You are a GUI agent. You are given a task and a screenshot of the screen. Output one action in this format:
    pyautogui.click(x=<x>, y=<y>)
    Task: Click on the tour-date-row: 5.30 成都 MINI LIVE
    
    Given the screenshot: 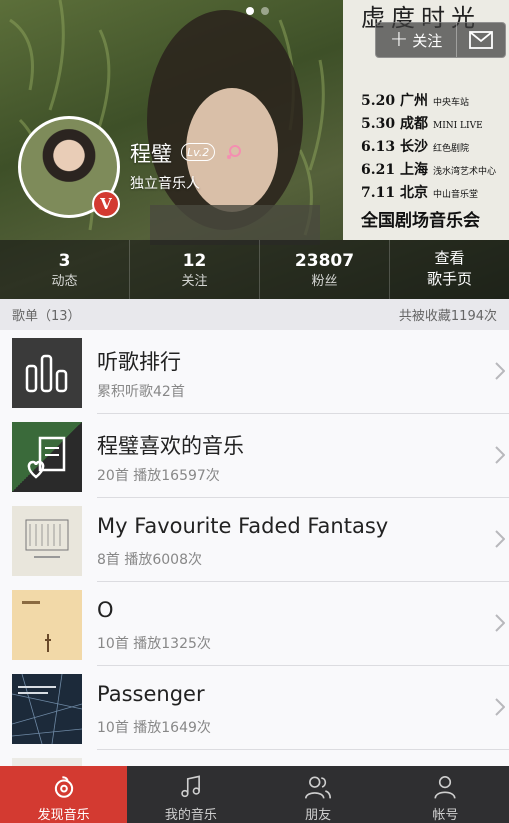 What is the action you would take?
    pyautogui.click(x=422, y=124)
    